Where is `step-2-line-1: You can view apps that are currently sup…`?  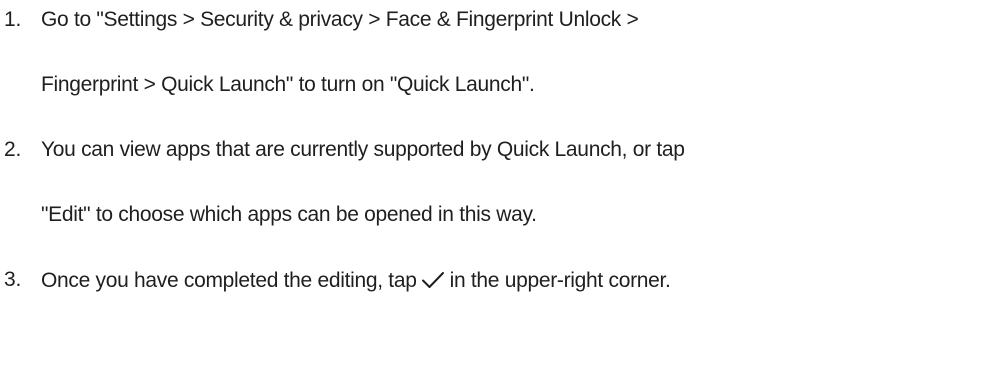
step-2-line-1: You can view apps that are currently sup… is located at coordinates (363, 149).